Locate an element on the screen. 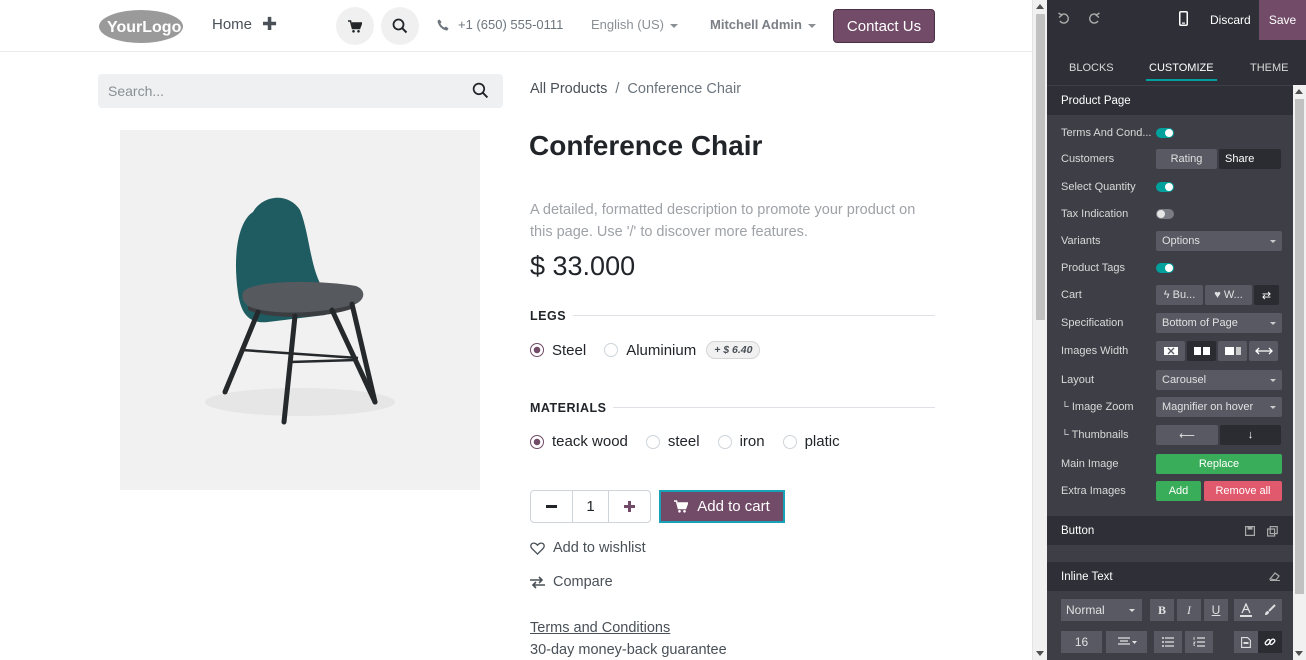  align-center-icon is located at coordinates (1127, 641).